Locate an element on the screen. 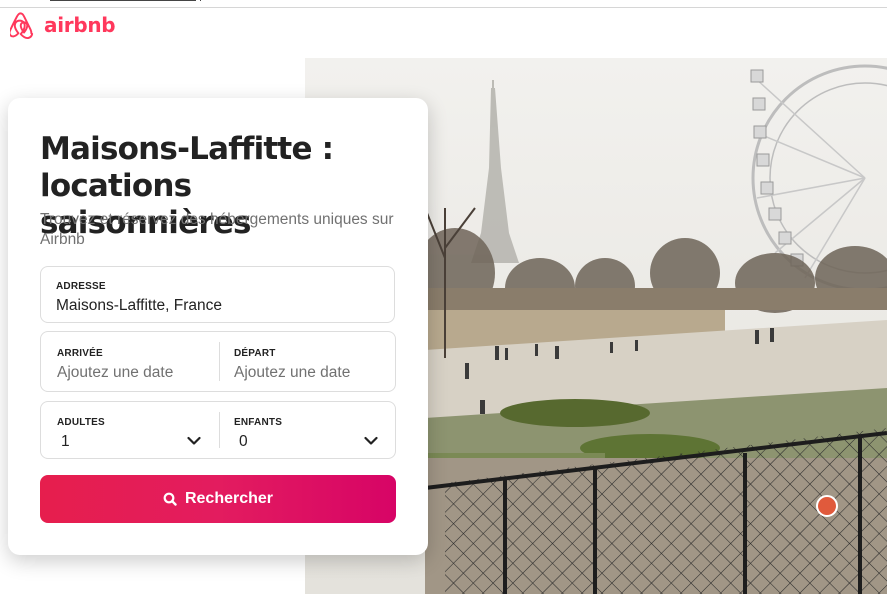 Image resolution: width=887 pixels, height=594 pixels. address-label: ADRESSE is located at coordinates (81, 286).